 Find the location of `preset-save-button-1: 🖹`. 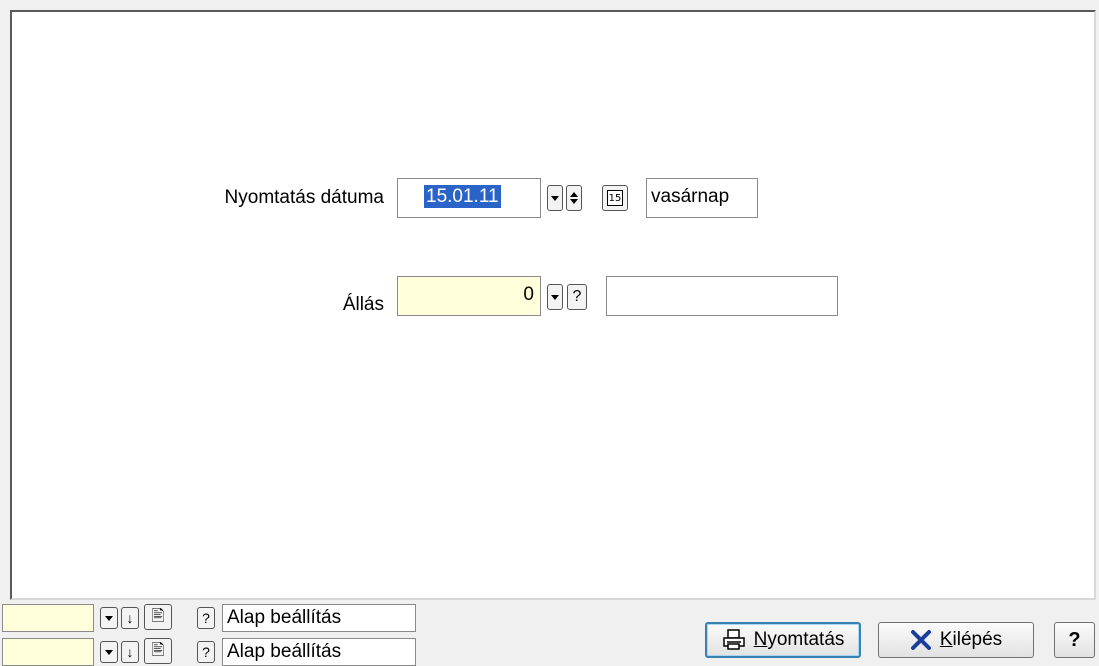

preset-save-button-1: 🖹 is located at coordinates (158, 617).